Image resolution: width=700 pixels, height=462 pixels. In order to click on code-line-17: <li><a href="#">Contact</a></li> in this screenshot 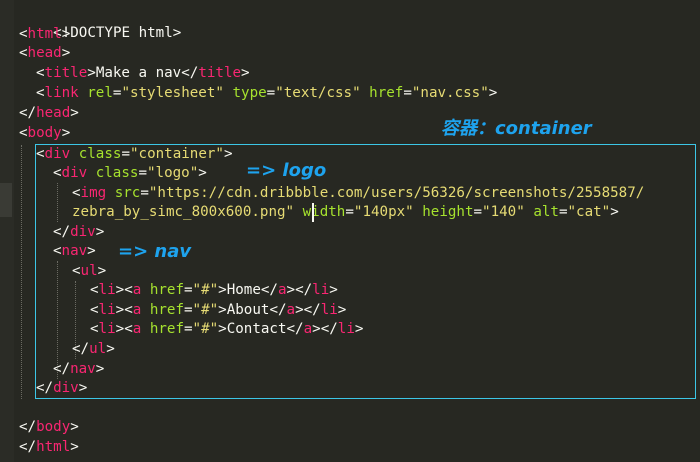, I will do `click(226, 329)`.